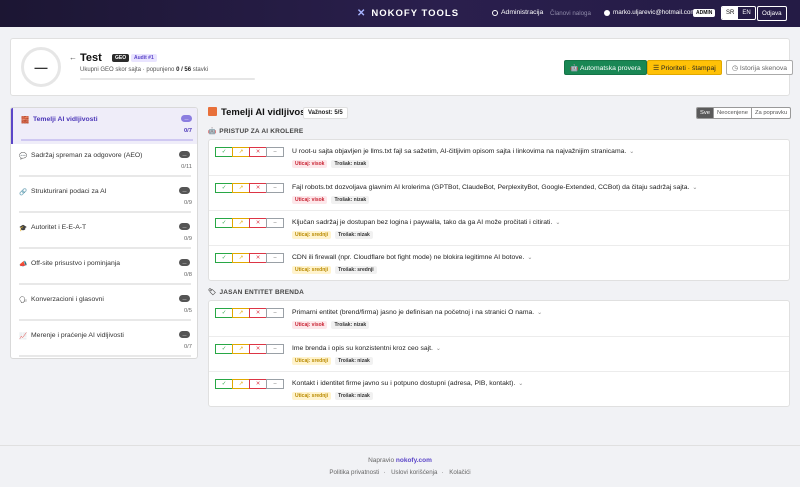 The image size is (800, 487). Describe the element at coordinates (104, 306) in the screenshot. I see `sidebar-item: 🗣 Konverzacioni i glasovni — 0/5` at that location.